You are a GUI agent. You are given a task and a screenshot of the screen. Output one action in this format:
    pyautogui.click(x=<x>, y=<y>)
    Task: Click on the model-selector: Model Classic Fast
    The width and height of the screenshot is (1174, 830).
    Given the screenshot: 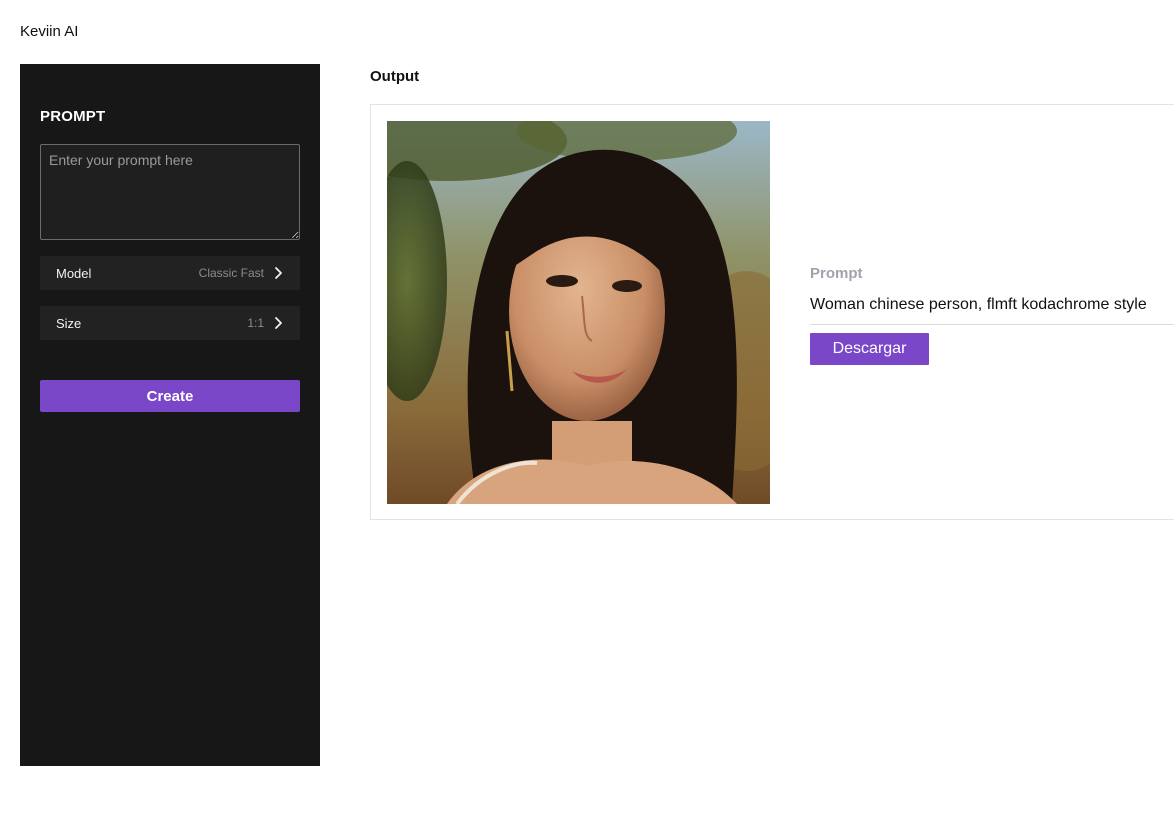 What is the action you would take?
    pyautogui.click(x=170, y=273)
    